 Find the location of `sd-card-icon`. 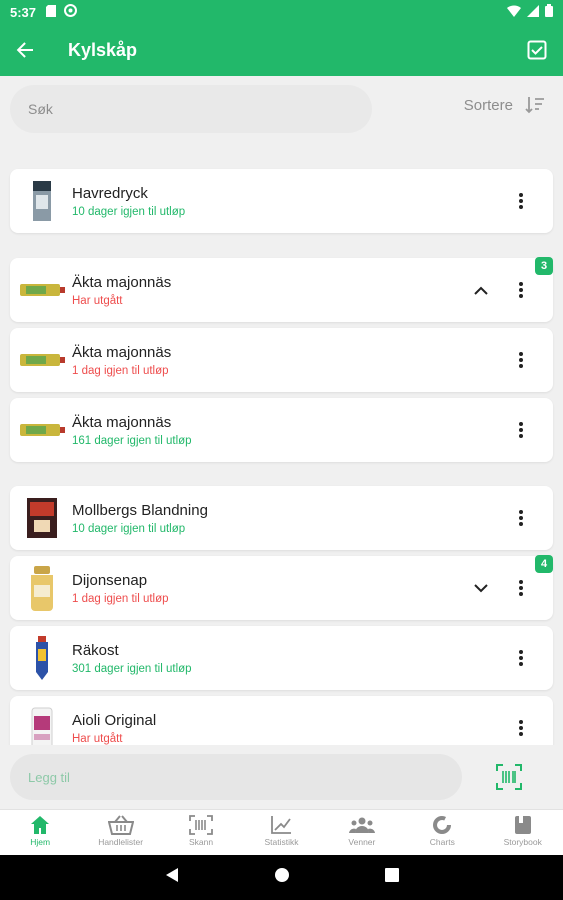

sd-card-icon is located at coordinates (51, 12).